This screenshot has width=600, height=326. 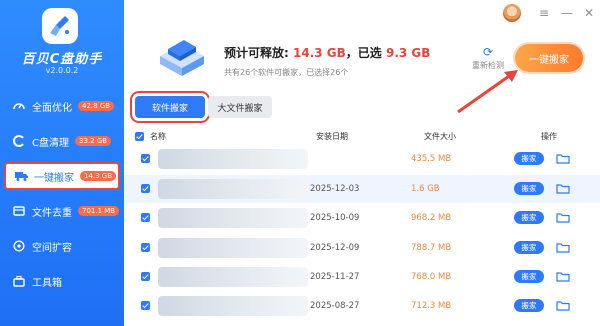 I want to click on install-date: 2025-10-09, so click(x=335, y=218).